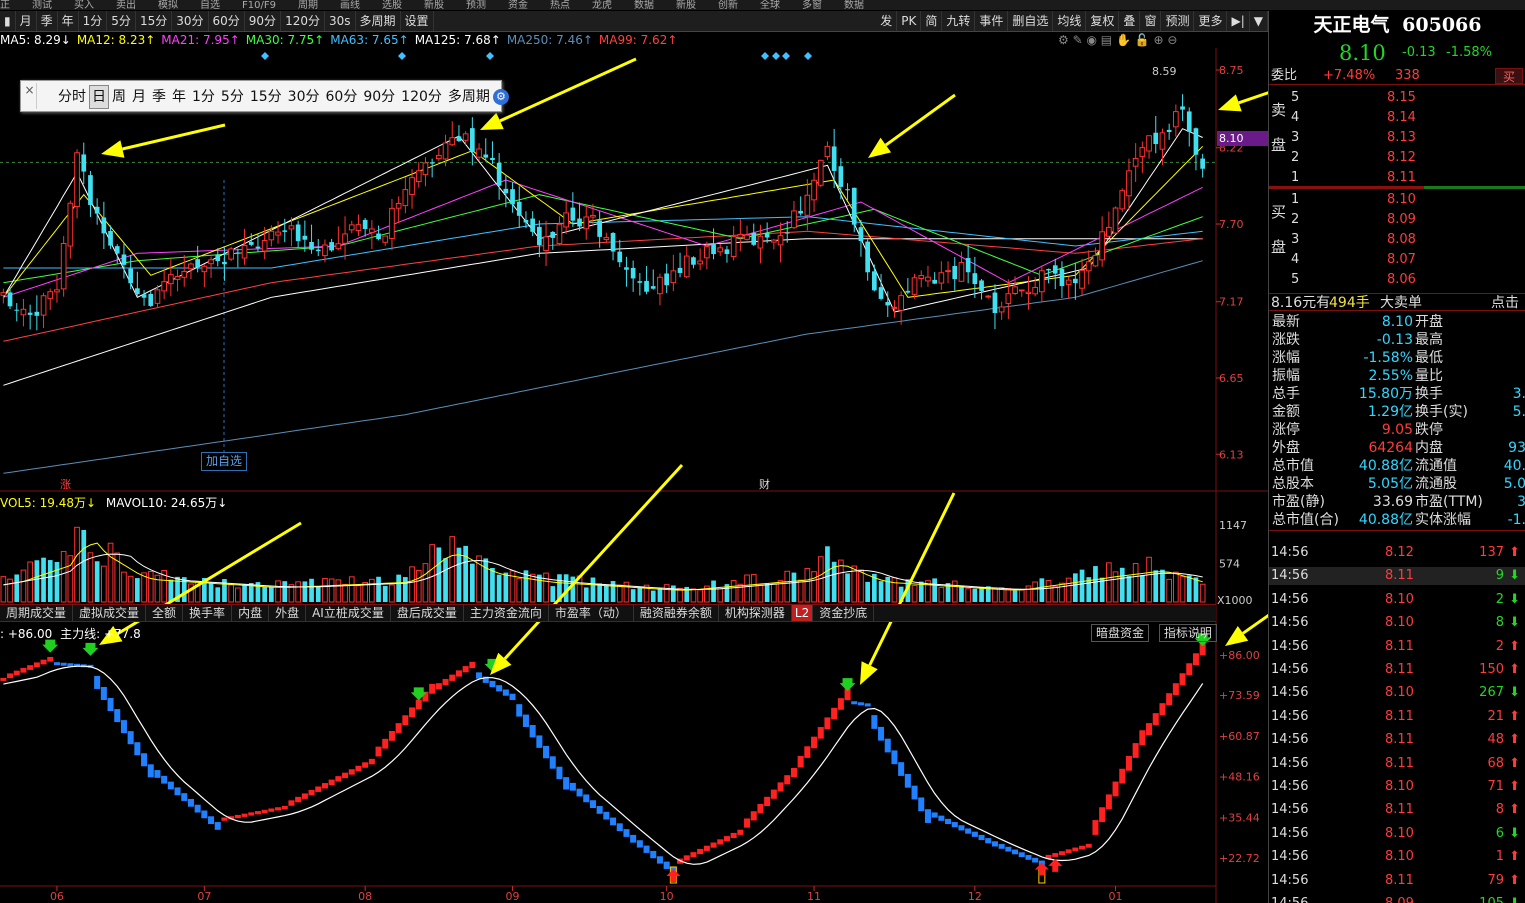  Describe the element at coordinates (959, 21) in the screenshot. I see `toolbar-right-item: 九转` at that location.